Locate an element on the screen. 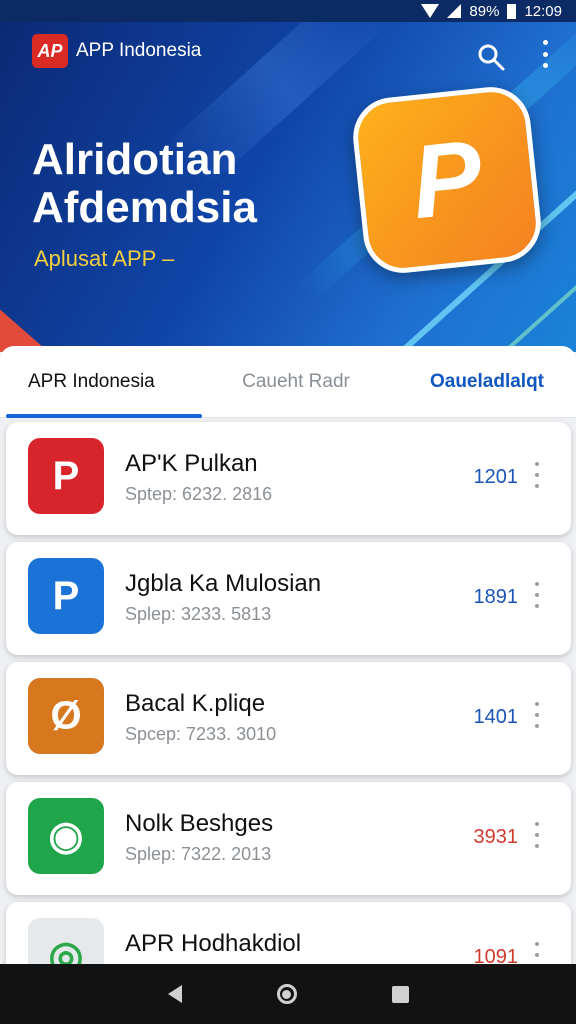 This screenshot has width=576, height=1024. tab-label: Caueht Radr is located at coordinates (296, 381).